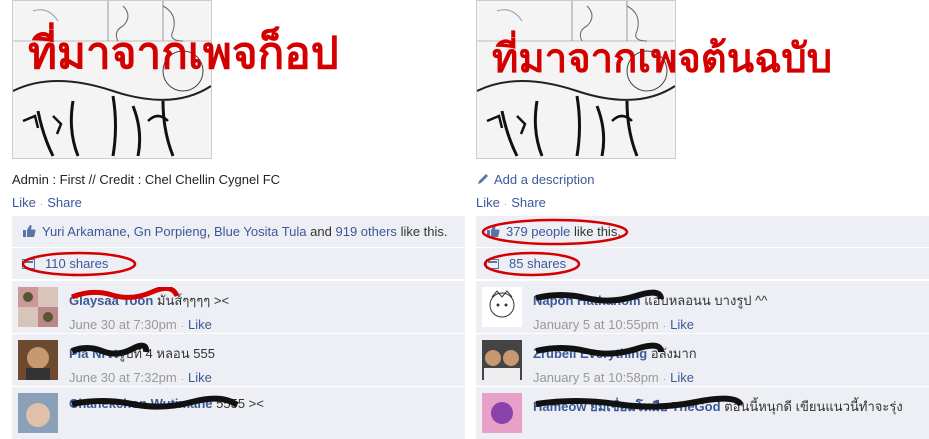 This screenshot has height=439, width=929. What do you see at coordinates (141, 403) in the screenshot?
I see `comment-author: Chanekchon Wutimane` at bounding box center [141, 403].